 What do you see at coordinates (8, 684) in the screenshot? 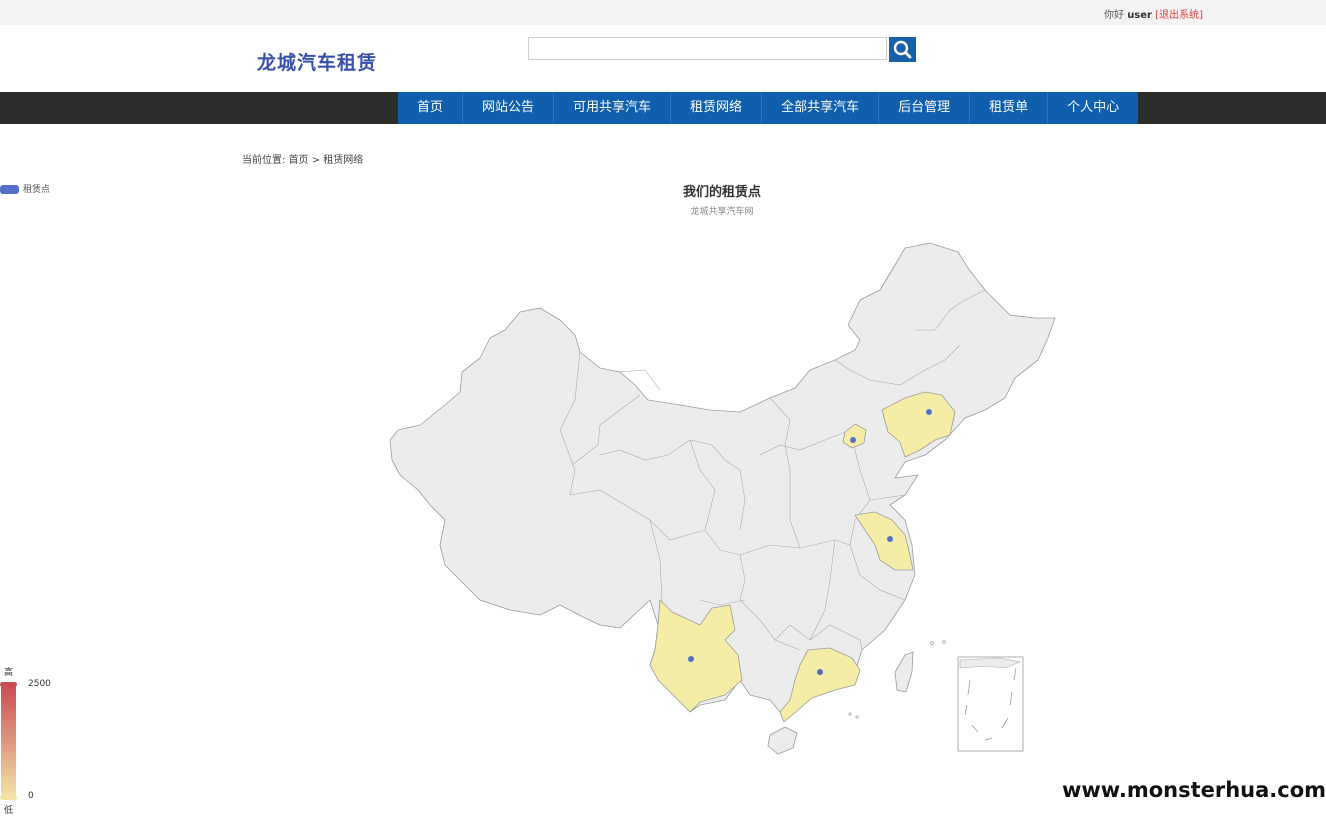
I see `visual-map-handle-top` at bounding box center [8, 684].